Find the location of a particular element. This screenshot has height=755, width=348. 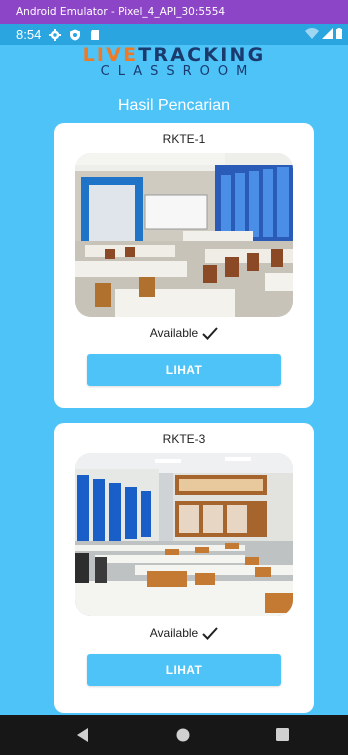

recents-icon is located at coordinates (282, 734).